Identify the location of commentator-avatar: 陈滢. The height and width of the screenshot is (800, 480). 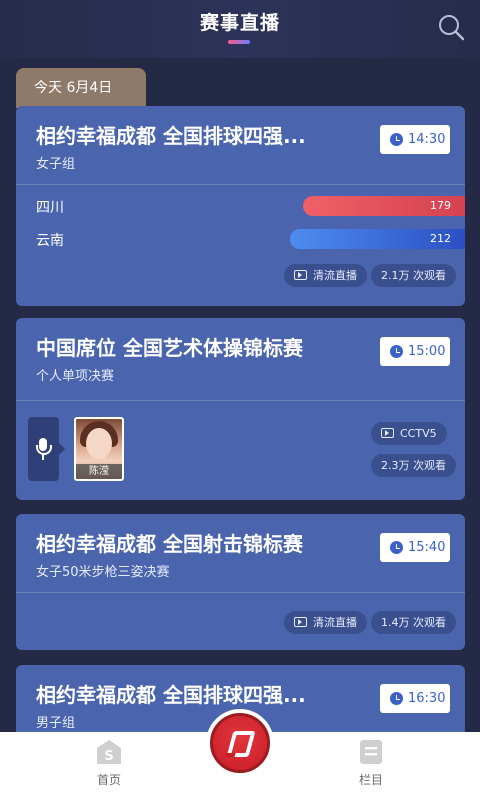
(99, 449).